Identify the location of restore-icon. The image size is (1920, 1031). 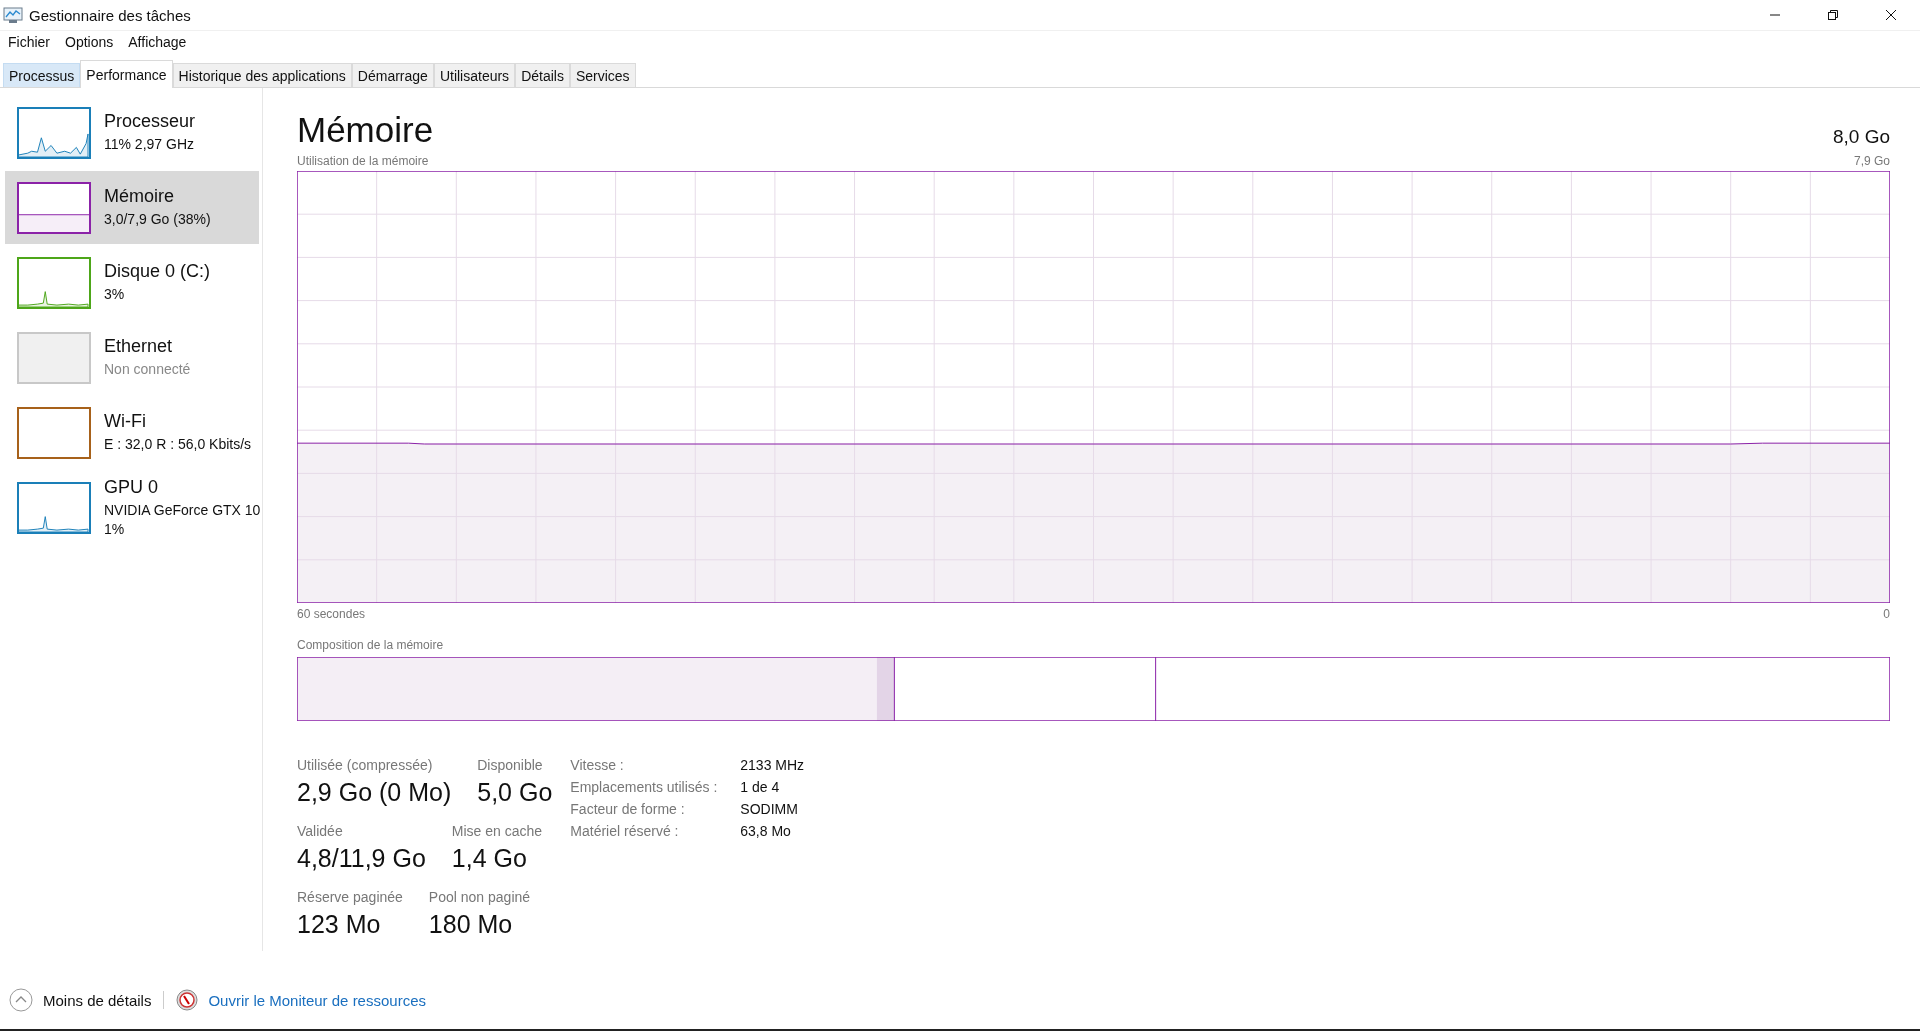
(1833, 15).